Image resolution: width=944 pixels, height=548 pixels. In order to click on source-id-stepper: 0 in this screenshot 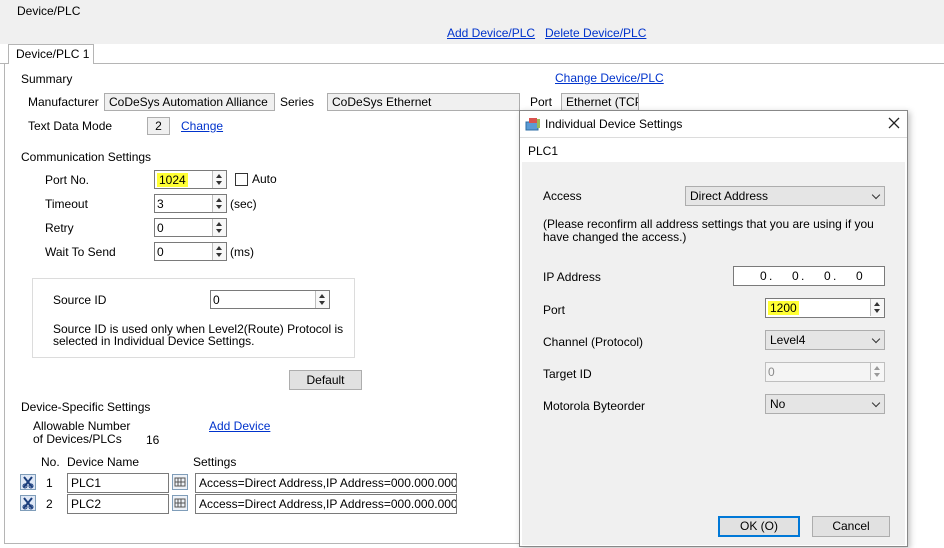, I will do `click(270, 299)`.